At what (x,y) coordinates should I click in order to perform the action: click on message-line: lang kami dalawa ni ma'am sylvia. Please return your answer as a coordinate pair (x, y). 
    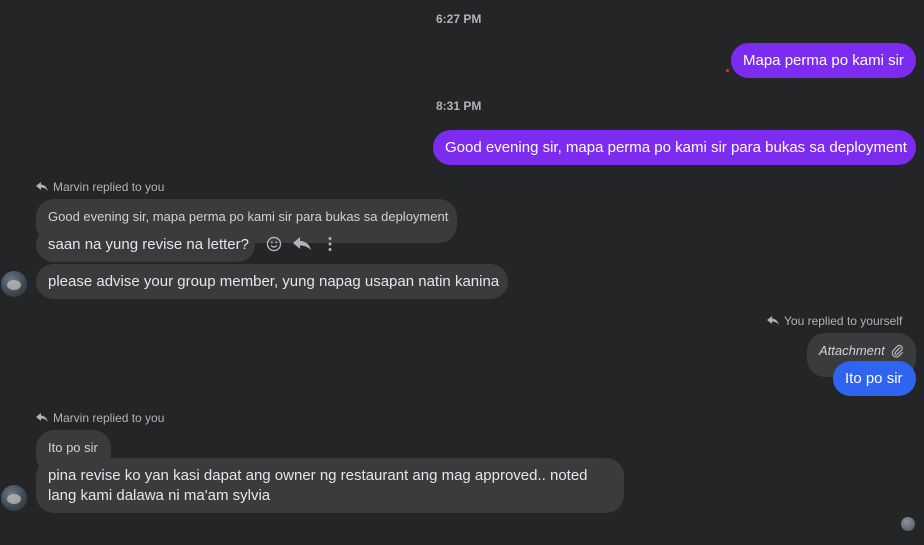
    Looking at the image, I should click on (159, 495).